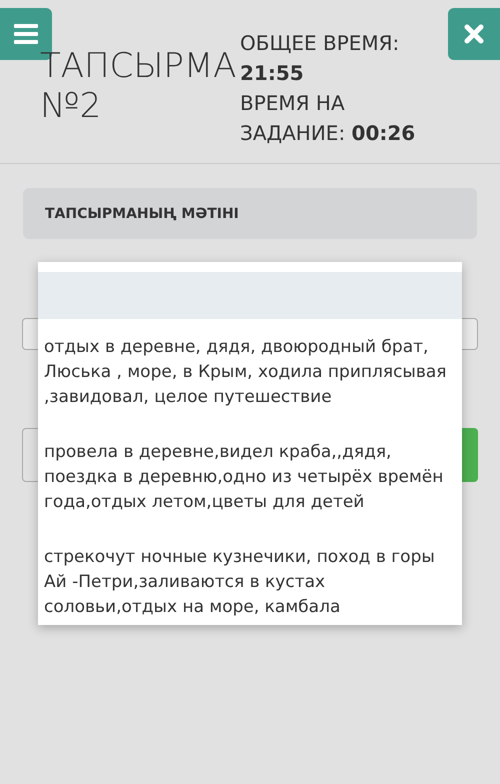 The width and height of the screenshot is (500, 784). I want to click on dropdown-option: стрекочут ночные кузнечики, поход в горы Ай -Петри,заливаются в кустах соловьи,отдых на море, камбала, so click(250, 582).